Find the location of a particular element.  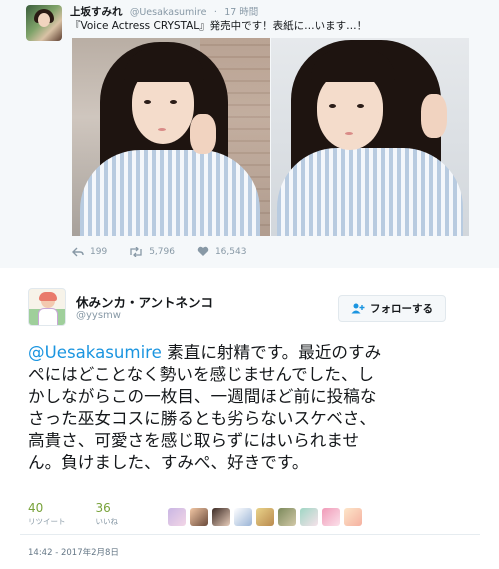

tweet-text: 『Voice Actress CRYSTAL』発売中です！表紙に…います…！ is located at coordinates (219, 26).